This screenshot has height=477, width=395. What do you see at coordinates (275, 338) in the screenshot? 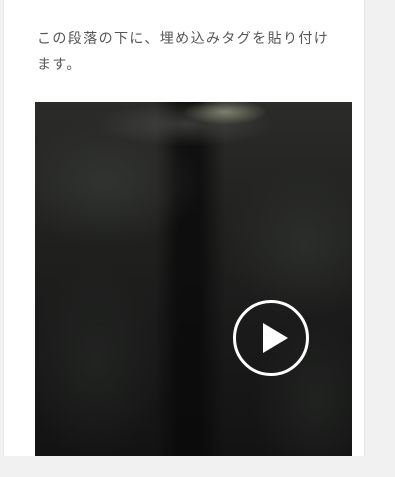
I see `play-icon` at bounding box center [275, 338].